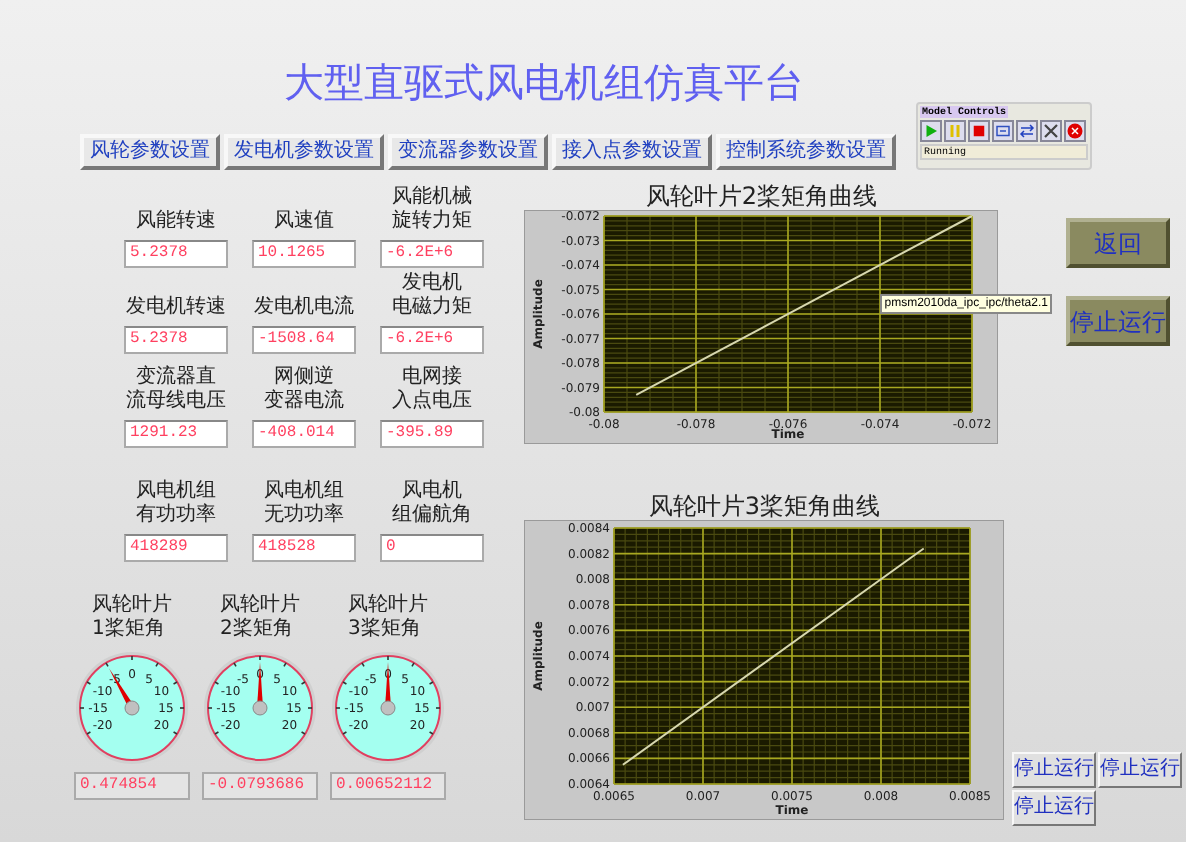  I want to click on indicator-label: 变流器直, so click(176, 377).